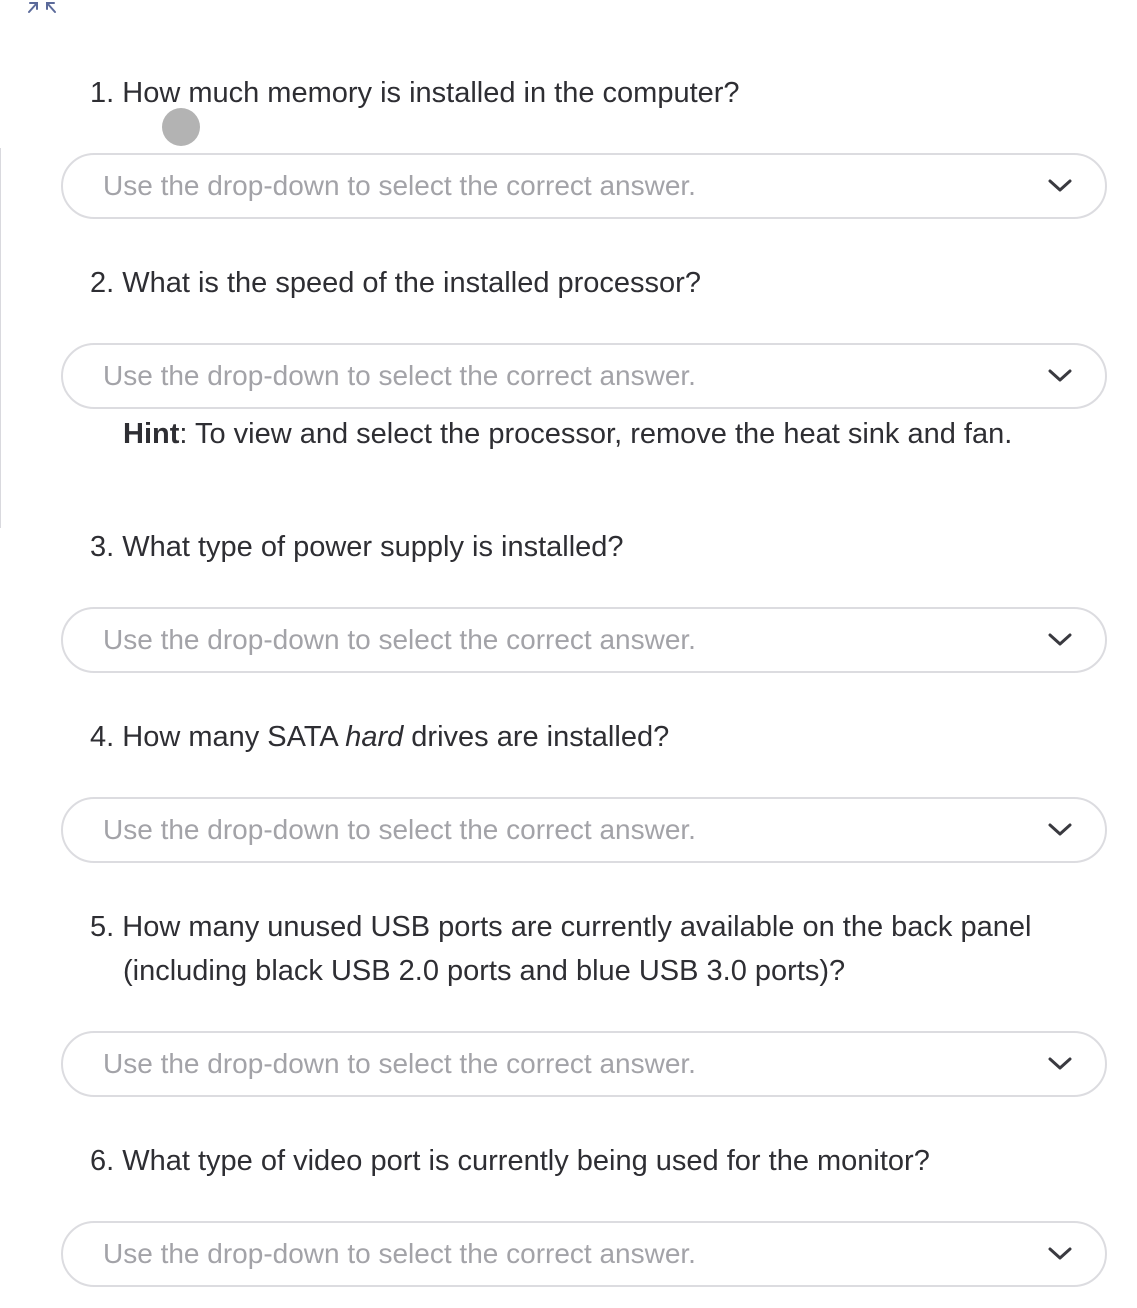 The width and height of the screenshot is (1137, 1308). Describe the element at coordinates (374, 737) in the screenshot. I see `question-4-emphasis: hard` at that location.